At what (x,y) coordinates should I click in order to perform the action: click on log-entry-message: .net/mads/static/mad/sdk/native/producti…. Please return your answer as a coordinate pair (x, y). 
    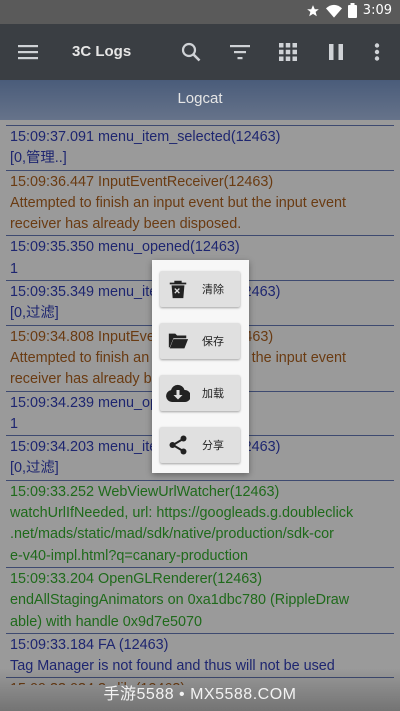
    Looking at the image, I should click on (172, 534).